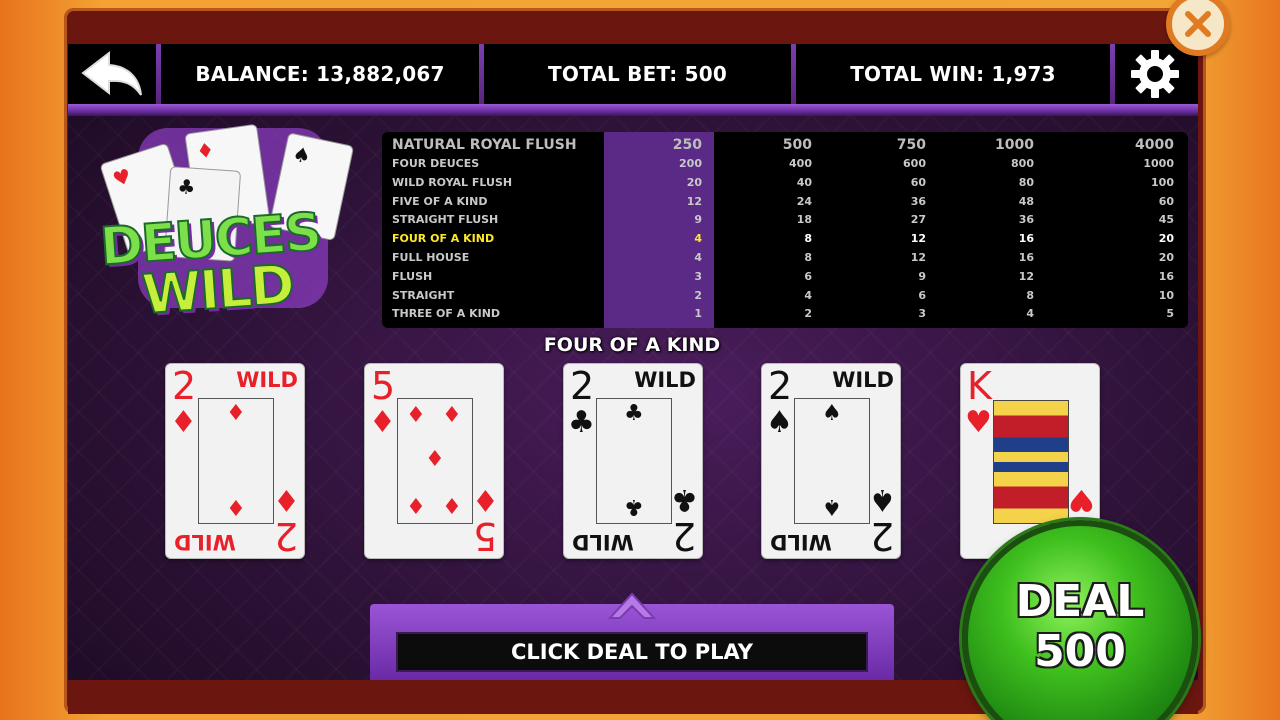 This screenshot has width=1280, height=720. I want to click on card-pip-box: ♦ ♦ ♦ ♦ ♦, so click(435, 461).